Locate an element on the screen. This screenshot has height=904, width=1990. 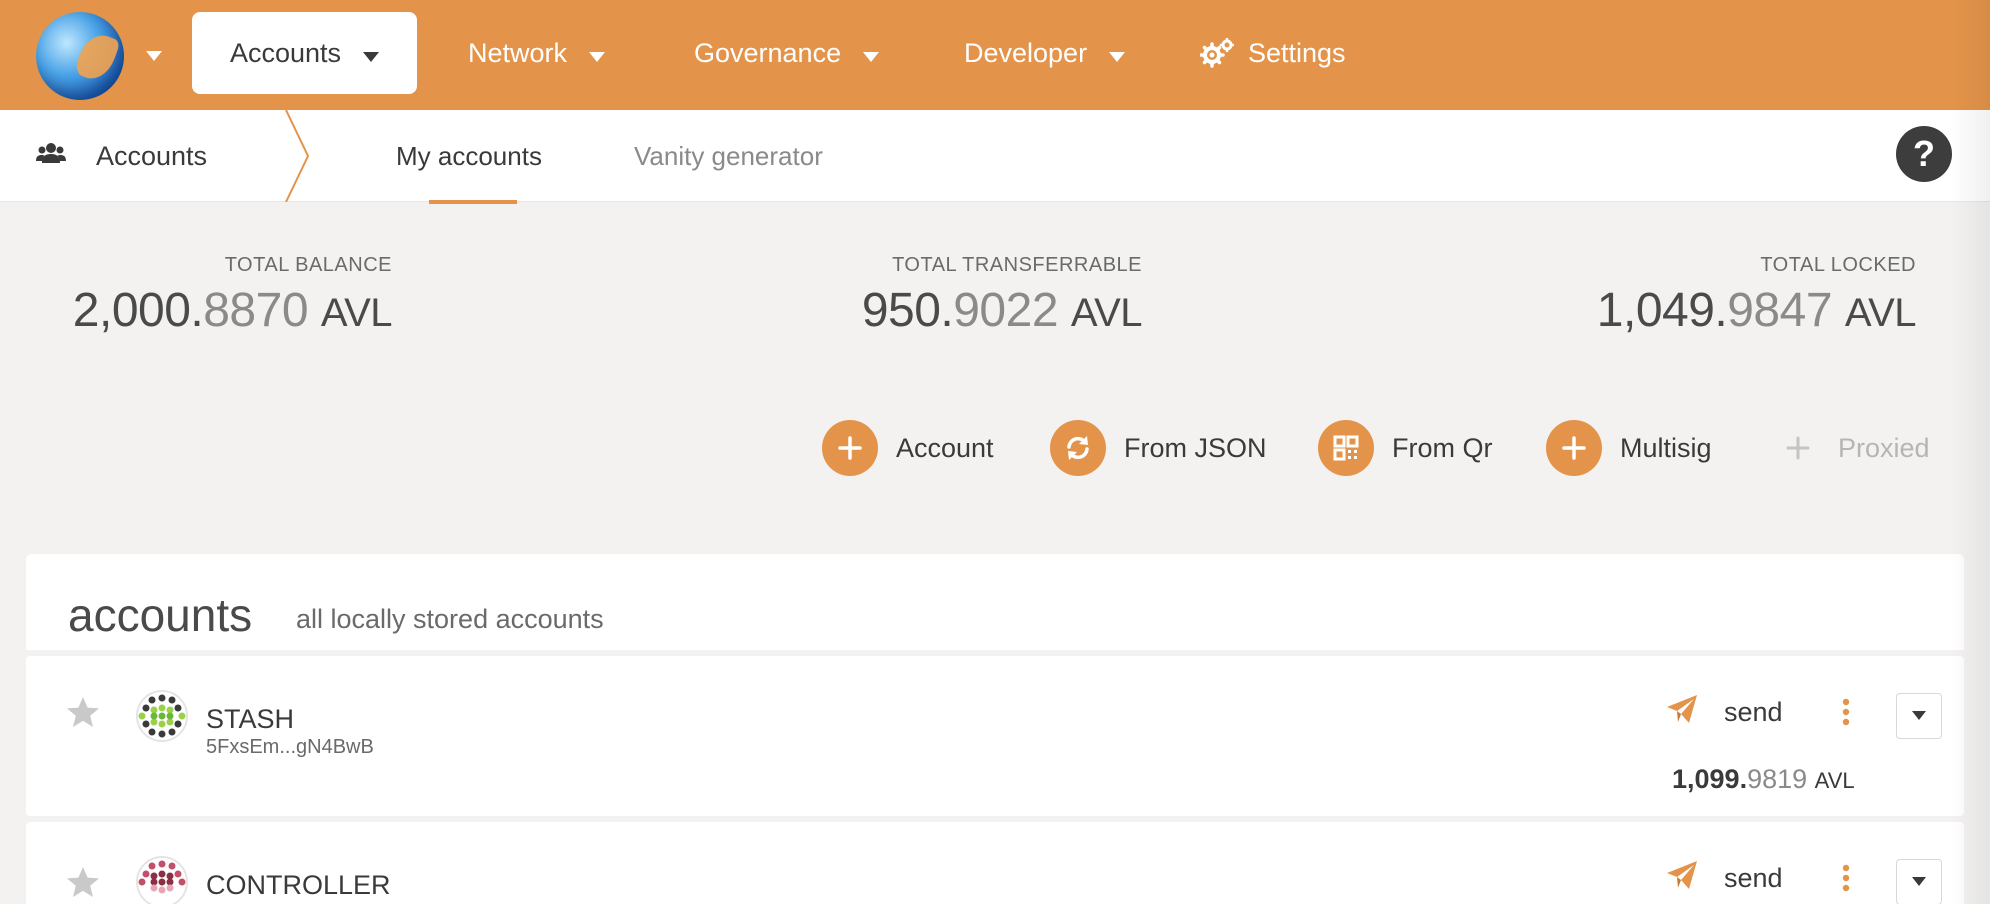
help-button: ? is located at coordinates (1924, 154).